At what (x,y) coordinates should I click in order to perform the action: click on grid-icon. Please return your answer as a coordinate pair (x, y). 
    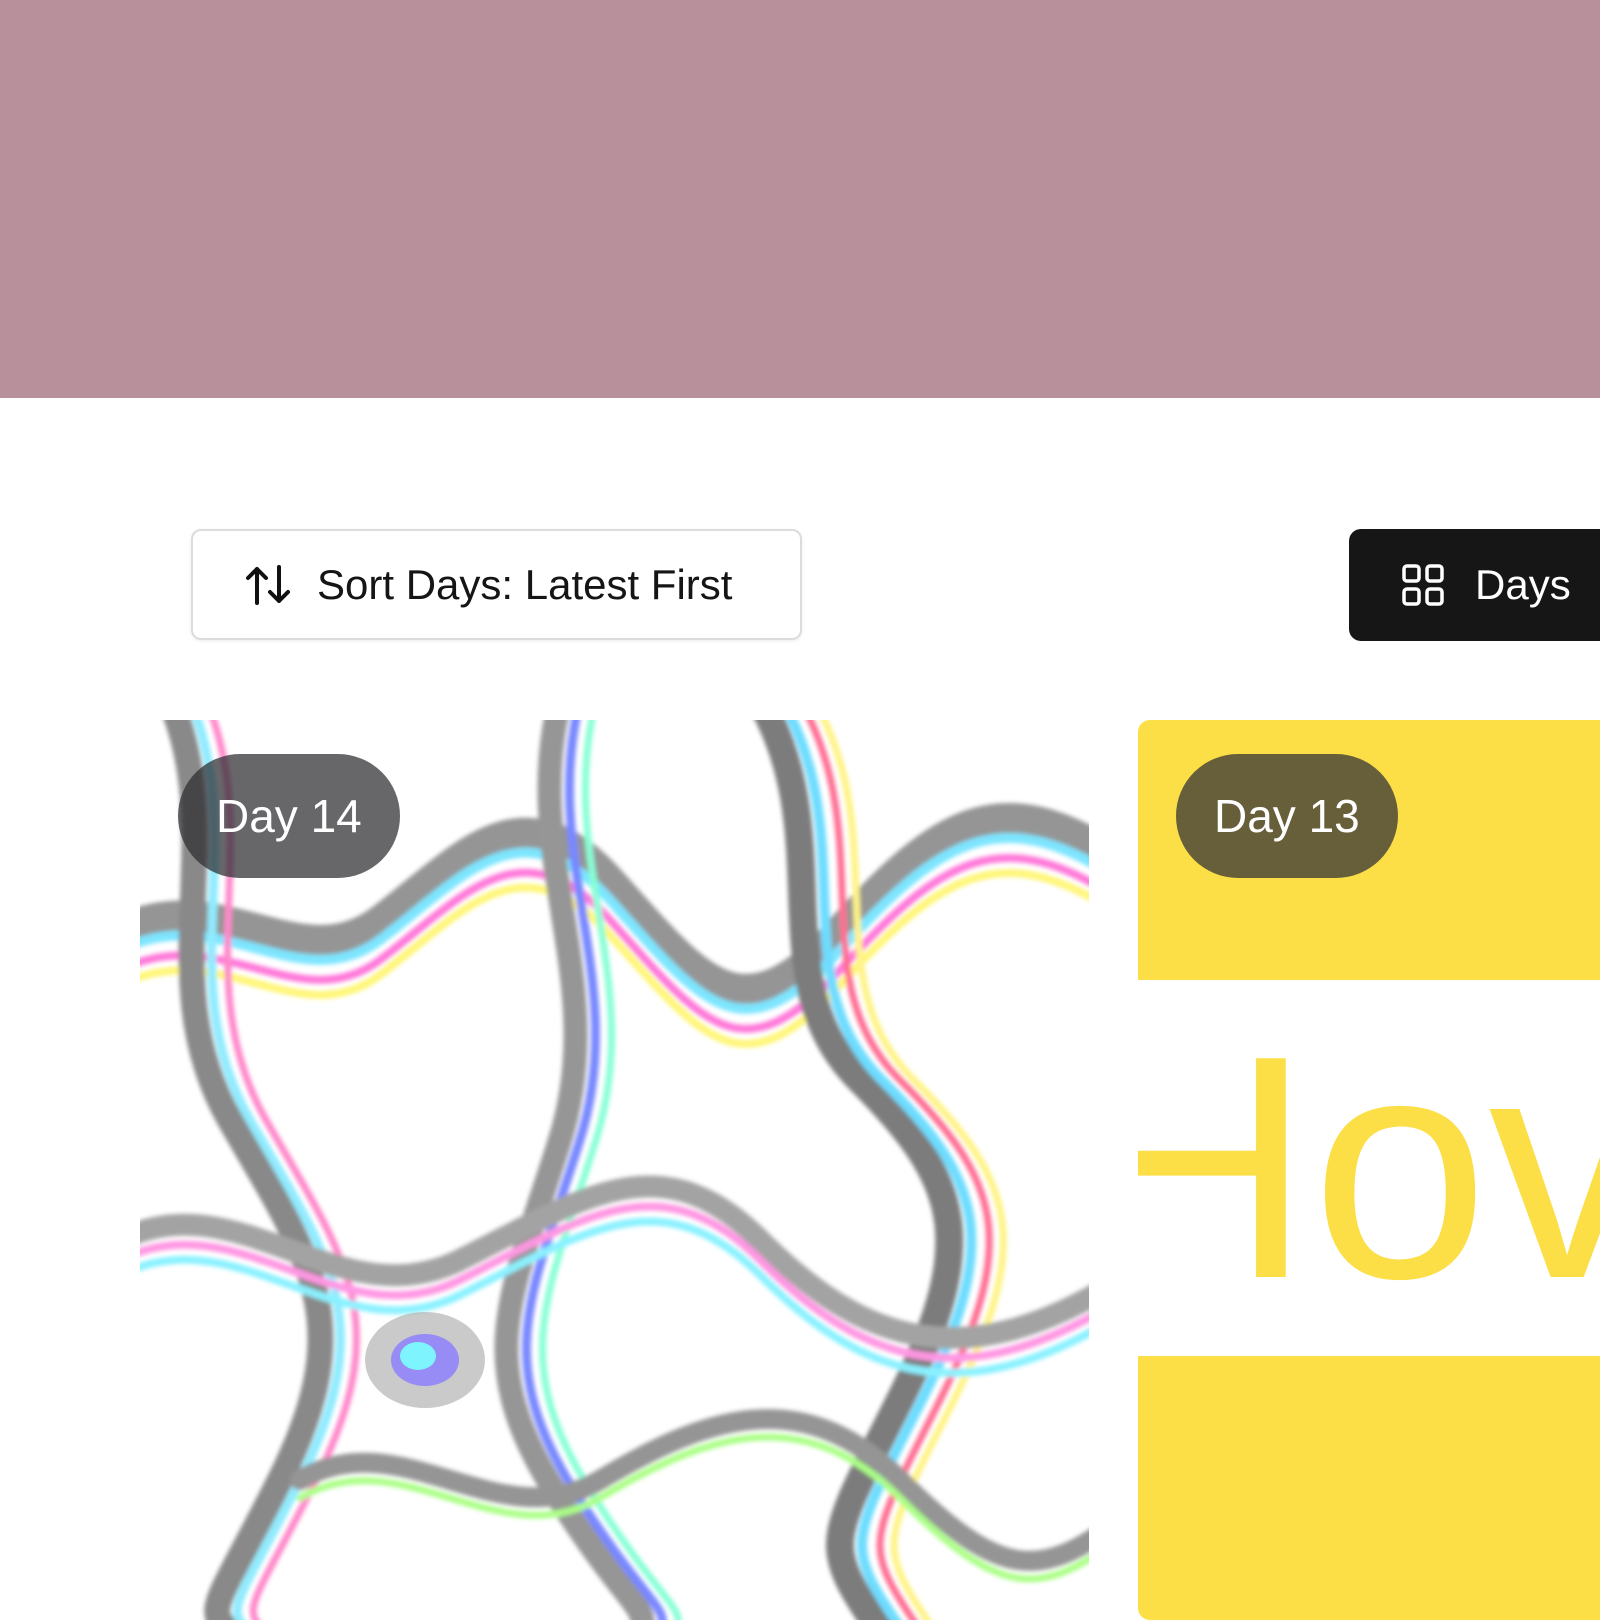
    Looking at the image, I should click on (1423, 585).